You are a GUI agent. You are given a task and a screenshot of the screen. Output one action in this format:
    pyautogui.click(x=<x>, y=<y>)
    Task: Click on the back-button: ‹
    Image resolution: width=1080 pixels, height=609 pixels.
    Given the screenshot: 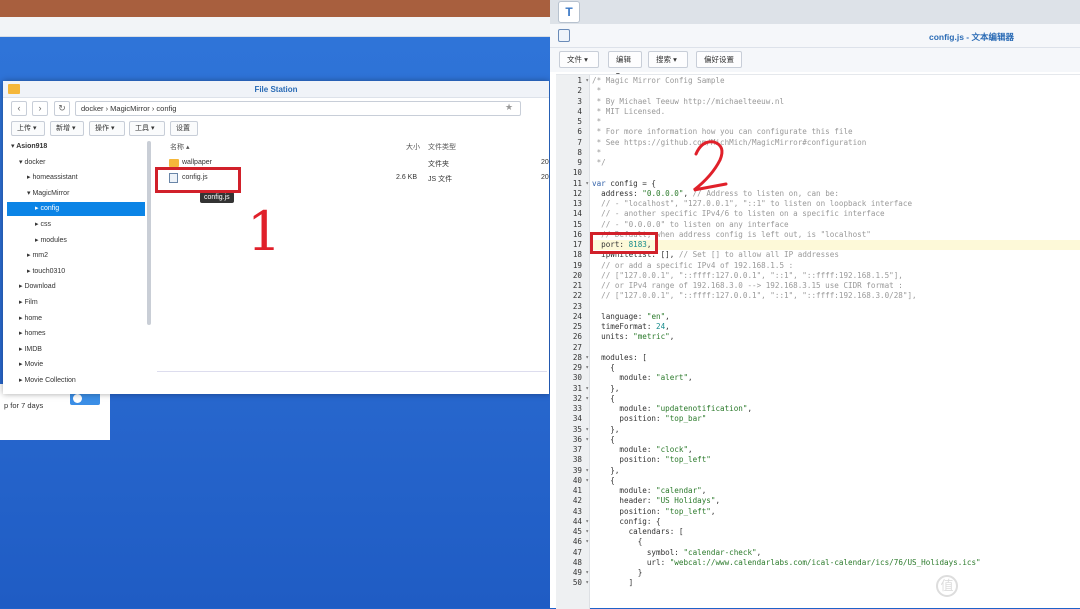 What is the action you would take?
    pyautogui.click(x=19, y=108)
    